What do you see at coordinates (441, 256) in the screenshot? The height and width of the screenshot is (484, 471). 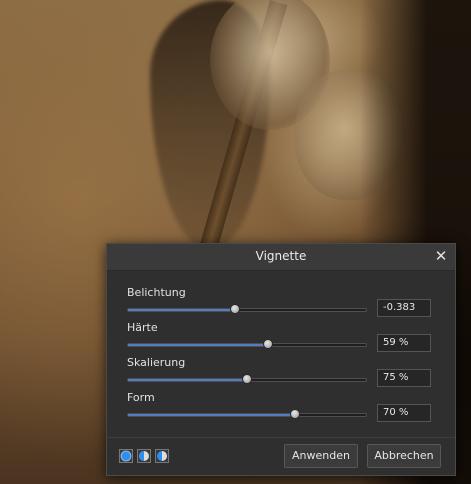 I see `close-icon: ✕` at bounding box center [441, 256].